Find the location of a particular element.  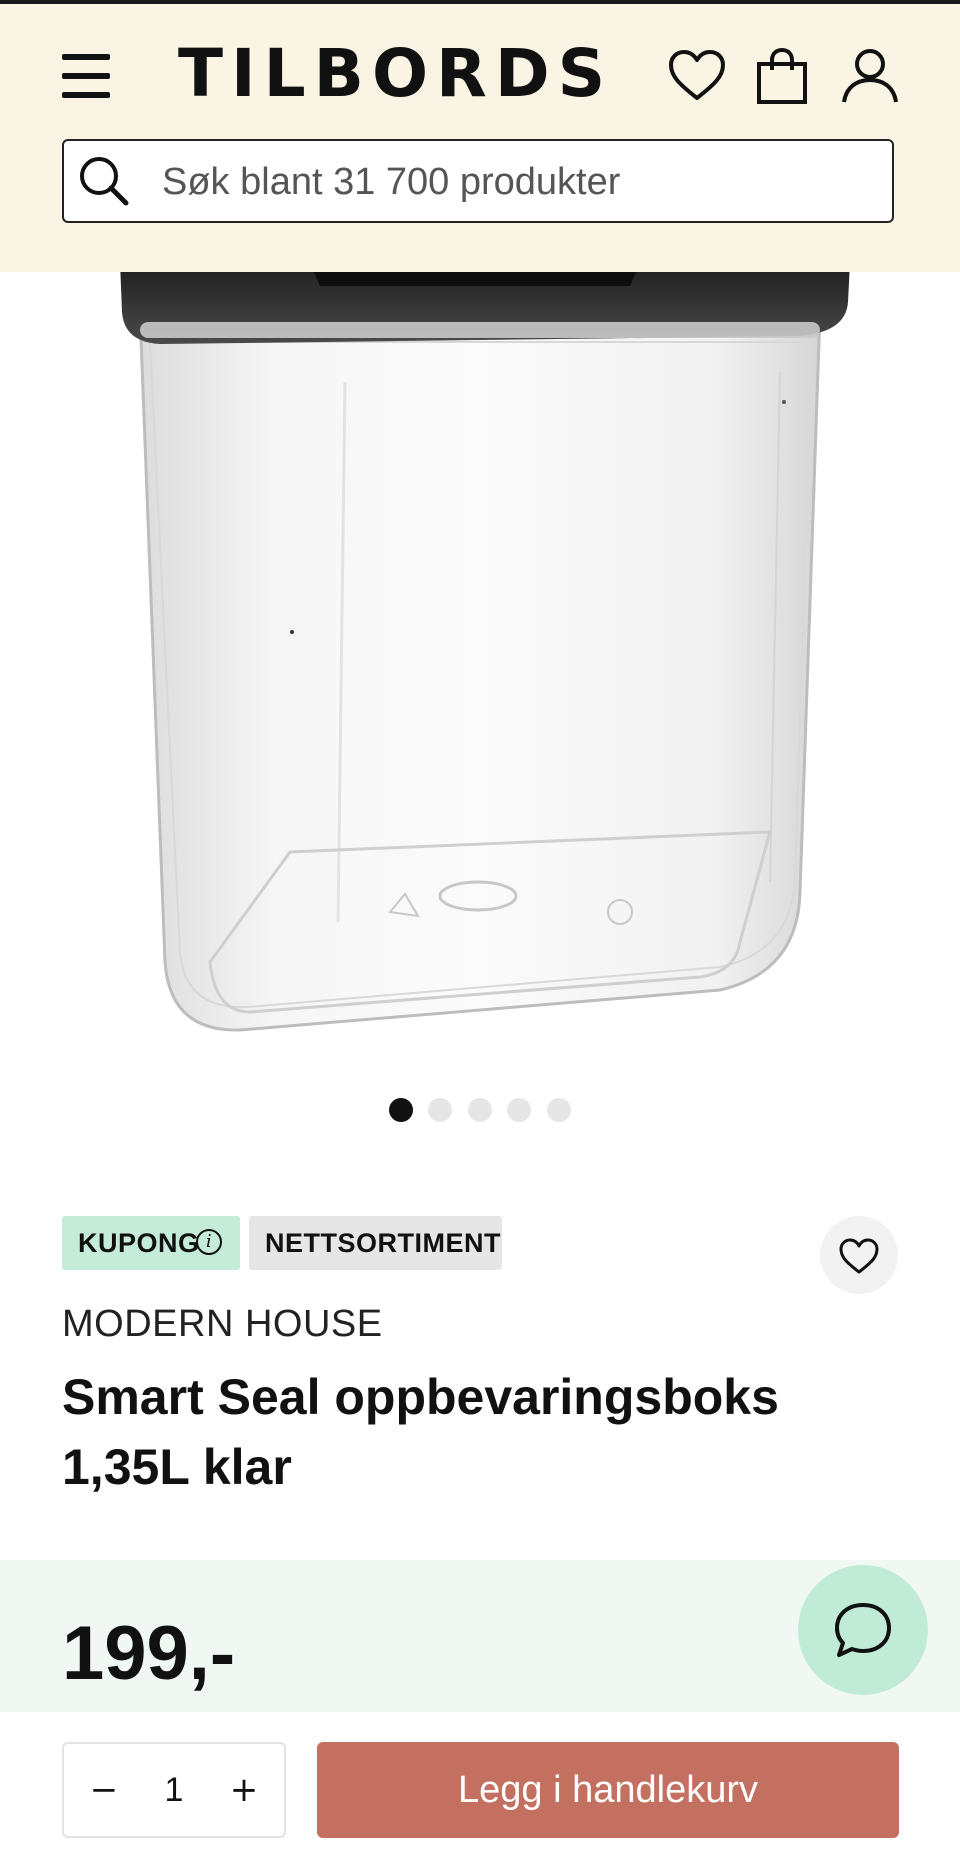

info-icon: i is located at coordinates (209, 1242).